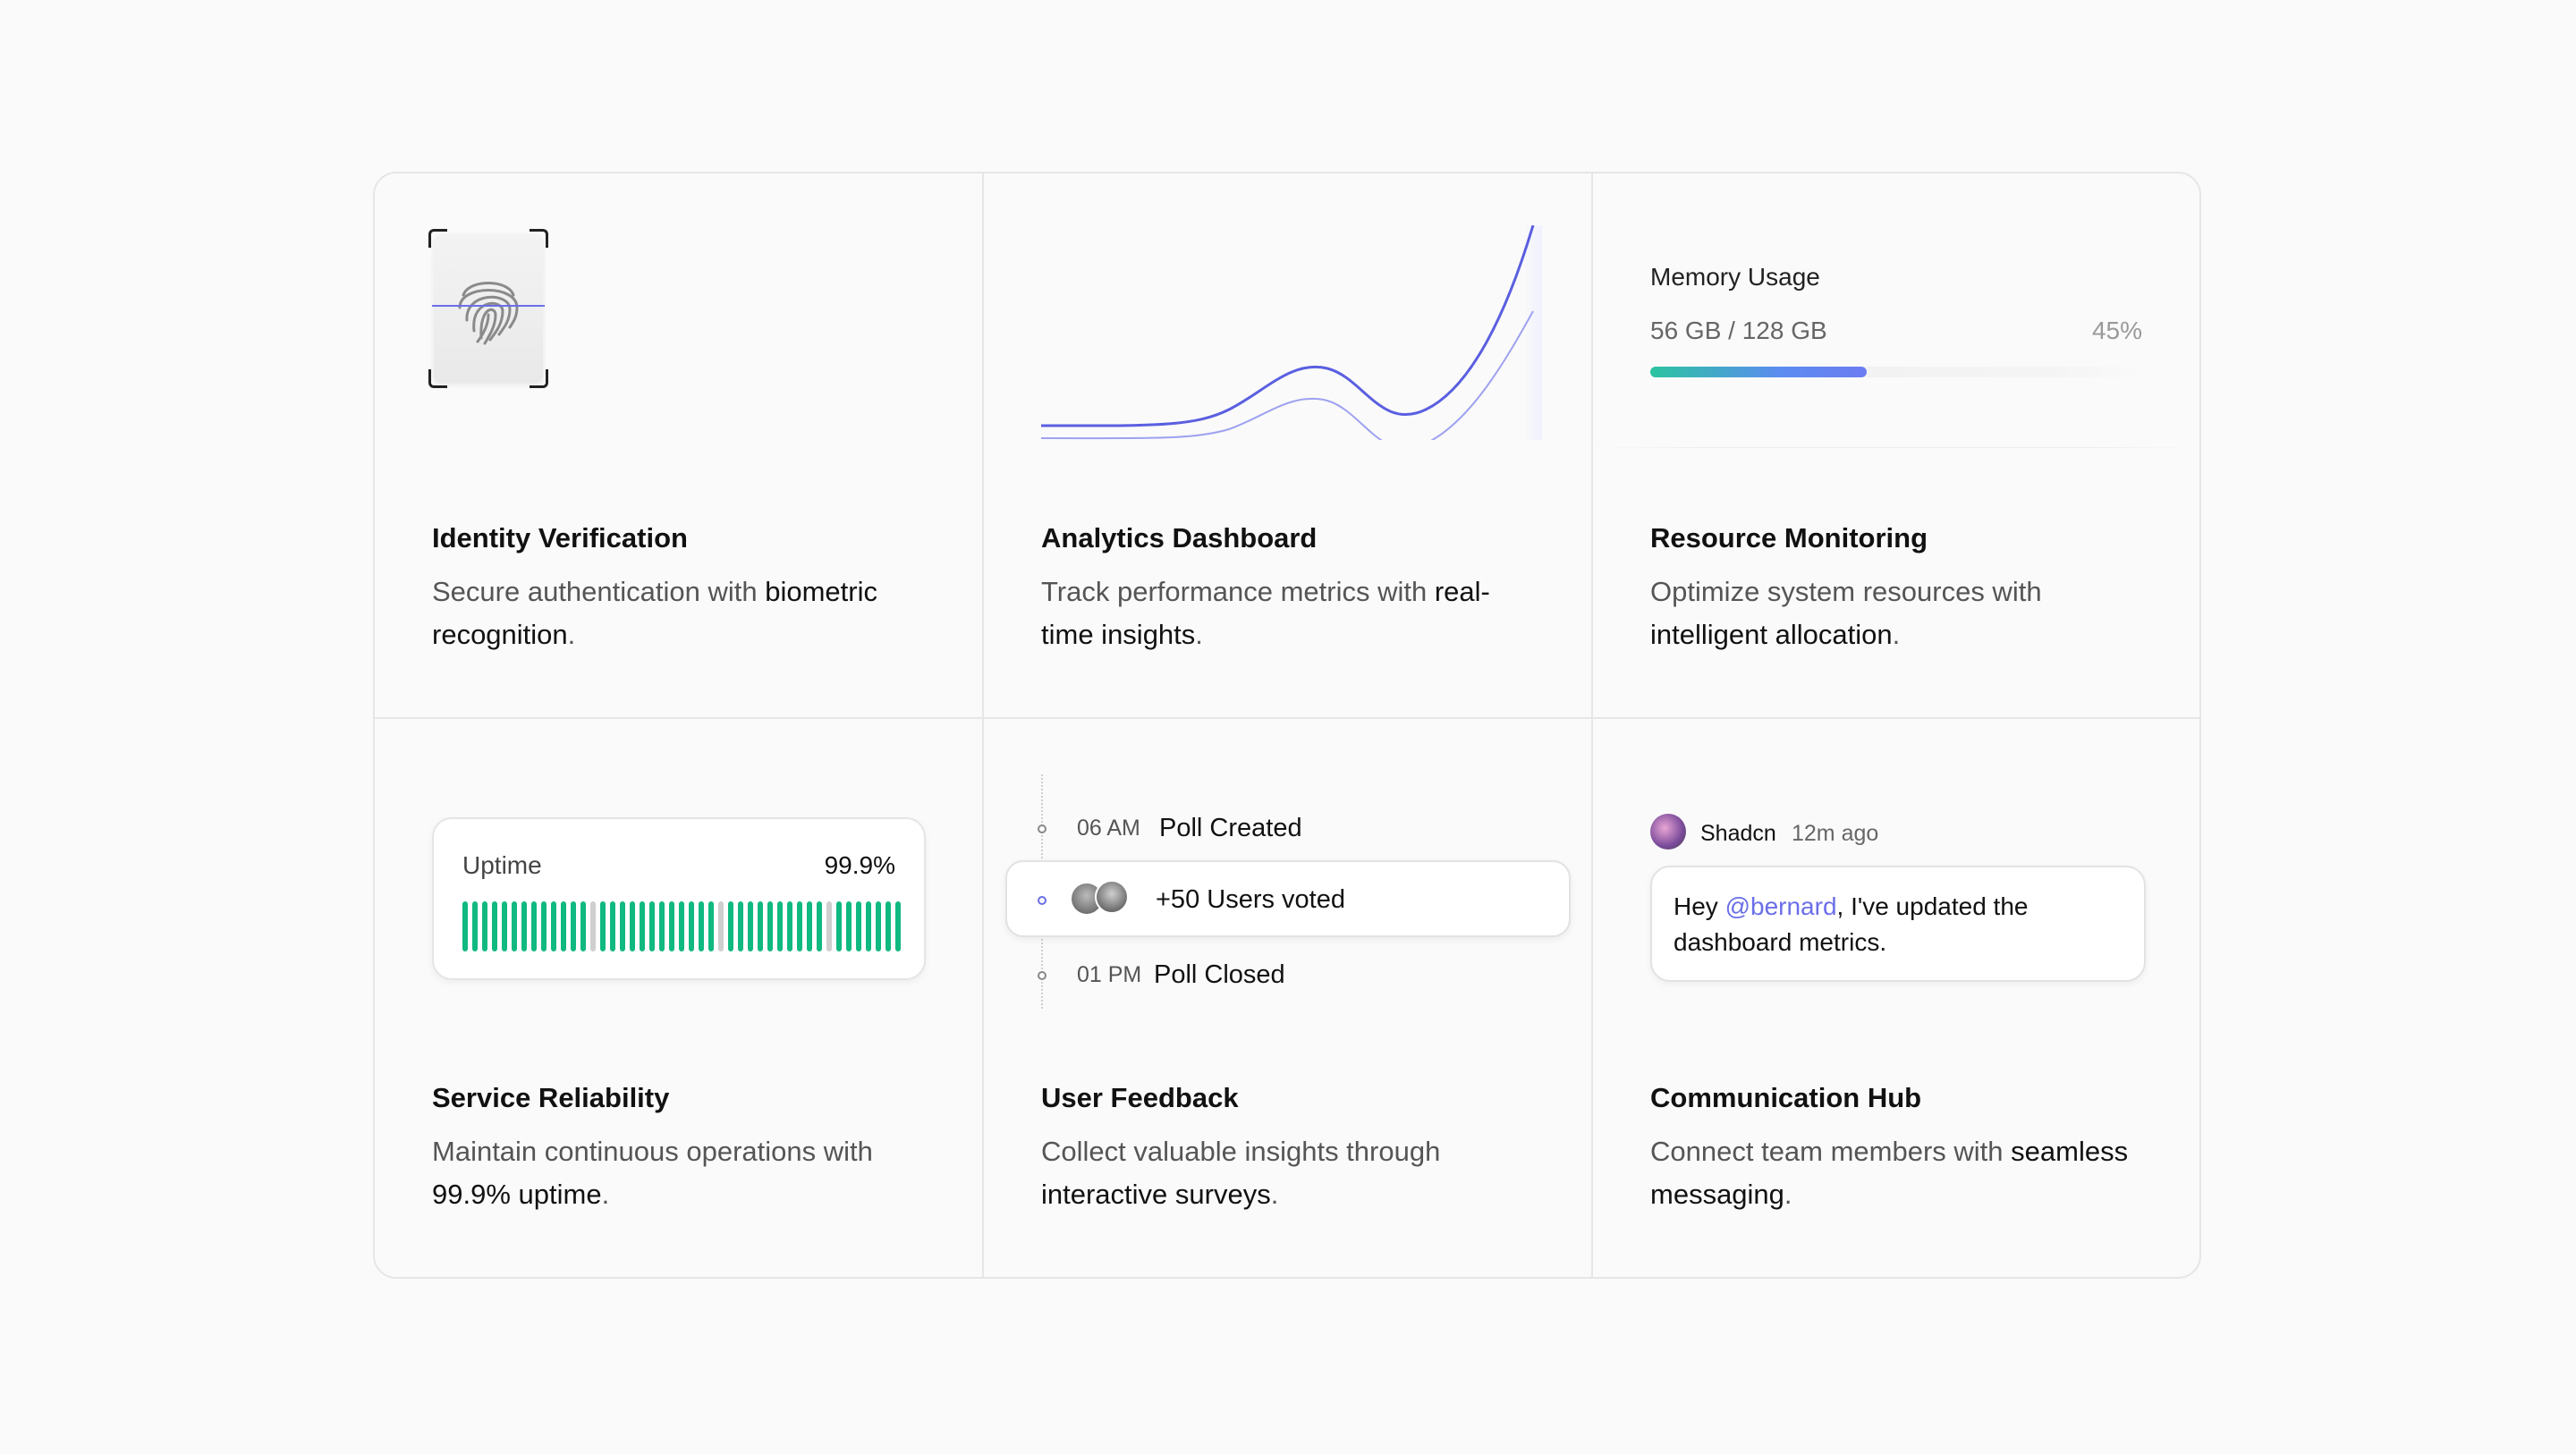 This screenshot has width=2576, height=1454. Describe the element at coordinates (1250, 899) in the screenshot. I see `poll-voted-text: +50 Users voted` at that location.